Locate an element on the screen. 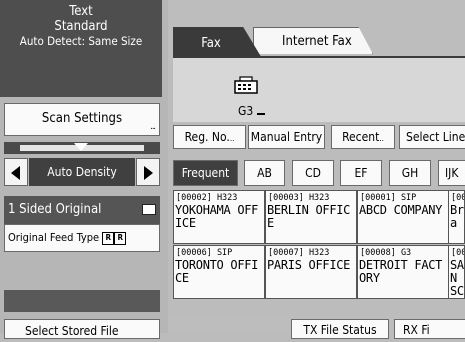  entry-name: BERLIN OFFICE is located at coordinates (309, 216).